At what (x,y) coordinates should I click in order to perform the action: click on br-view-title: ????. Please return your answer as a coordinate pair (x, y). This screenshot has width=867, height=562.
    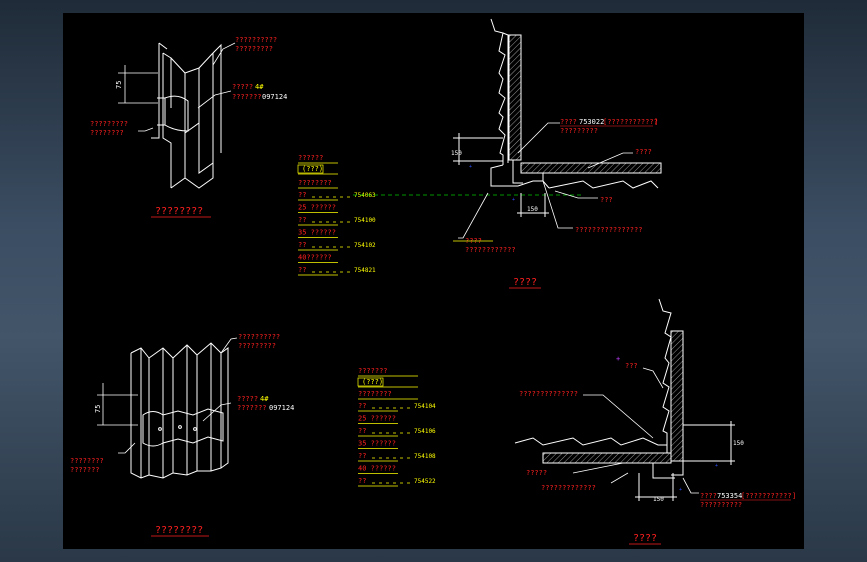
    Looking at the image, I should click on (645, 538).